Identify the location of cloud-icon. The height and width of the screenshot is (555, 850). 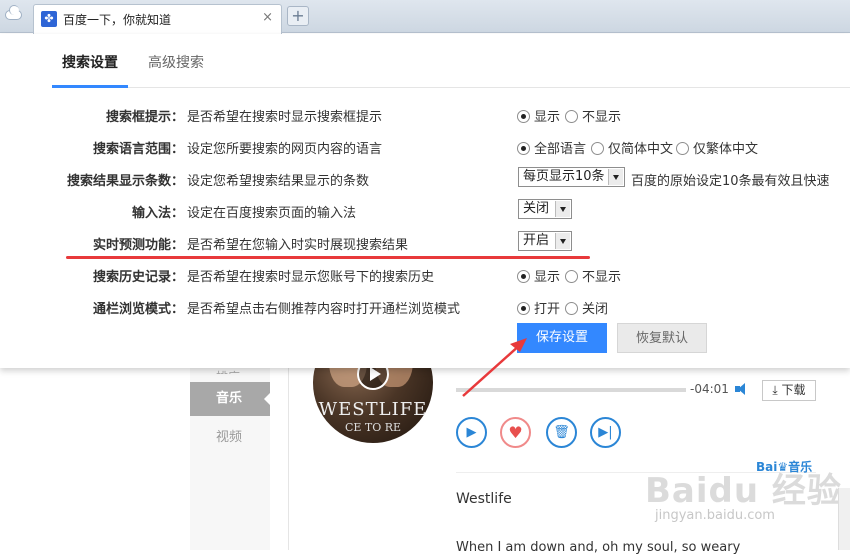
(13, 12).